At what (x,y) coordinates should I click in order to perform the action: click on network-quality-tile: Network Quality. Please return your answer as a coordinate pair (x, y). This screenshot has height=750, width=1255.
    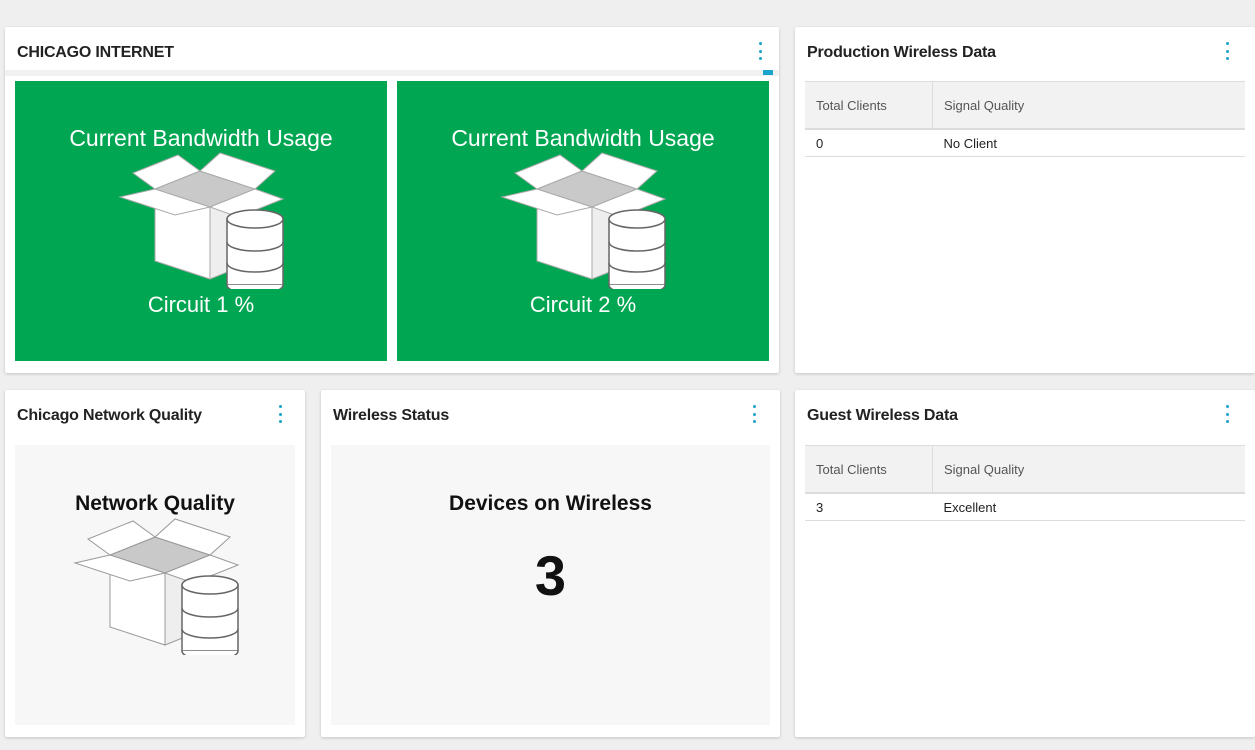
    Looking at the image, I should click on (155, 585).